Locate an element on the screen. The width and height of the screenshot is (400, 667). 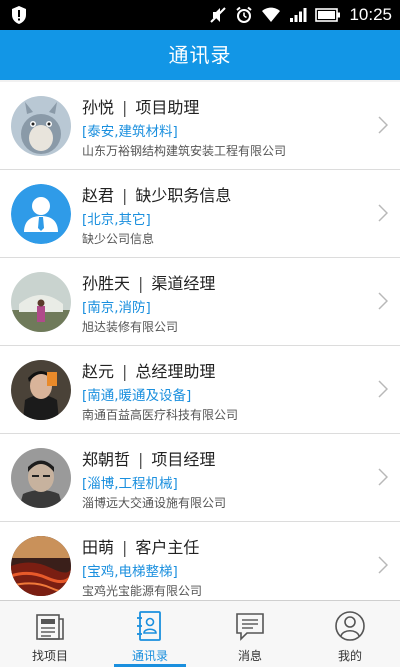
page-title: 通讯录 is located at coordinates (200, 55).